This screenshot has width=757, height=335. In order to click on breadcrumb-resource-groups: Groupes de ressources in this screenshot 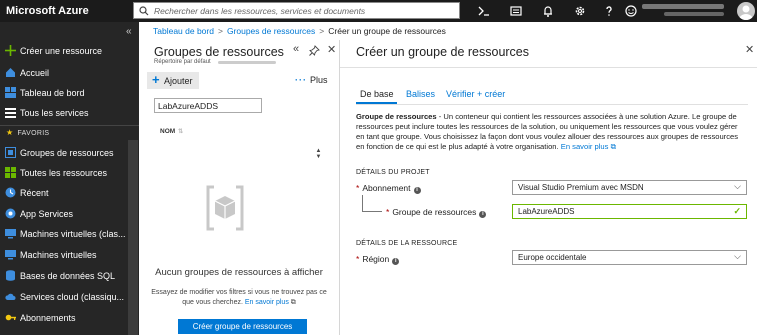, I will do `click(271, 31)`.